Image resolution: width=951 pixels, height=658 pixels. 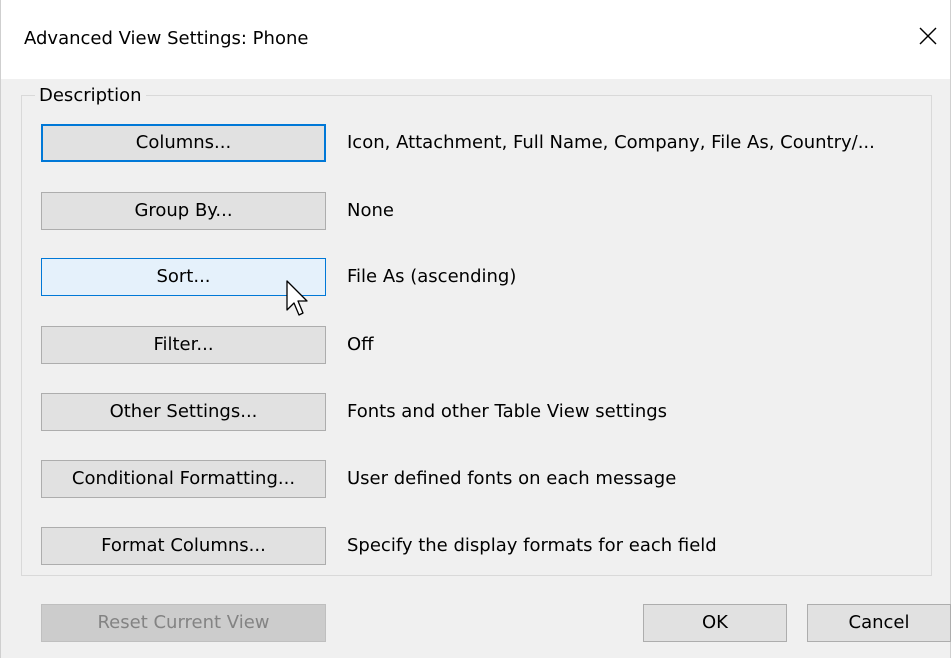 I want to click on title-bar: Advanced View Settings: Phone, so click(x=475, y=39).